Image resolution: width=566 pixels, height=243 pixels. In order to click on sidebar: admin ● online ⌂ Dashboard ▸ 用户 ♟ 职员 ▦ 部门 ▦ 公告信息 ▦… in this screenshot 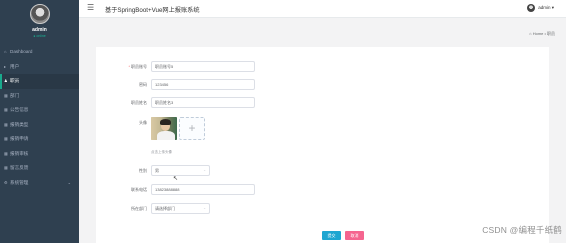, I will do `click(39, 121)`.